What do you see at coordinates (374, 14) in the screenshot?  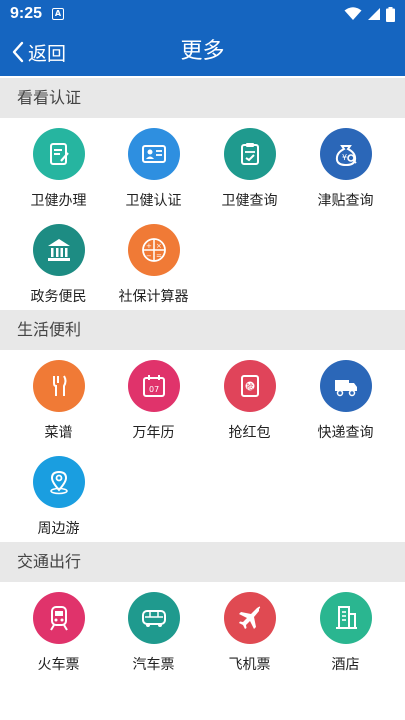 I see `signal-icon` at bounding box center [374, 14].